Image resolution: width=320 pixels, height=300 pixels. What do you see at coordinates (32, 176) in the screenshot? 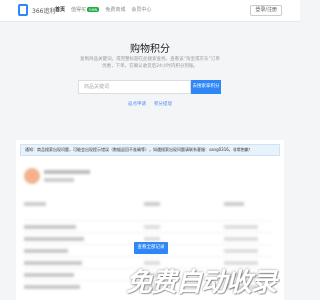
I see `avatar` at bounding box center [32, 176].